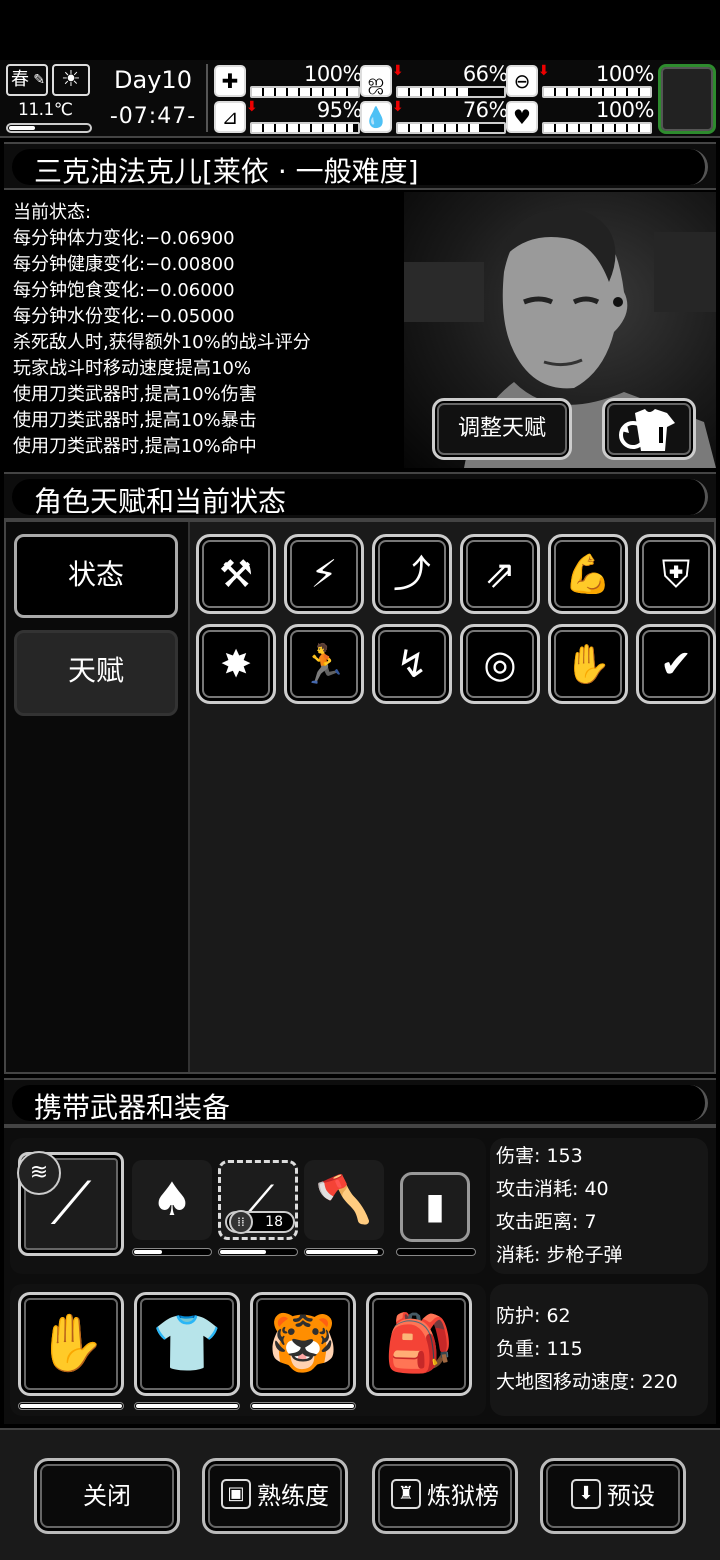 The width and height of the screenshot is (720, 1560). I want to click on gloves-durability, so click(71, 1406).